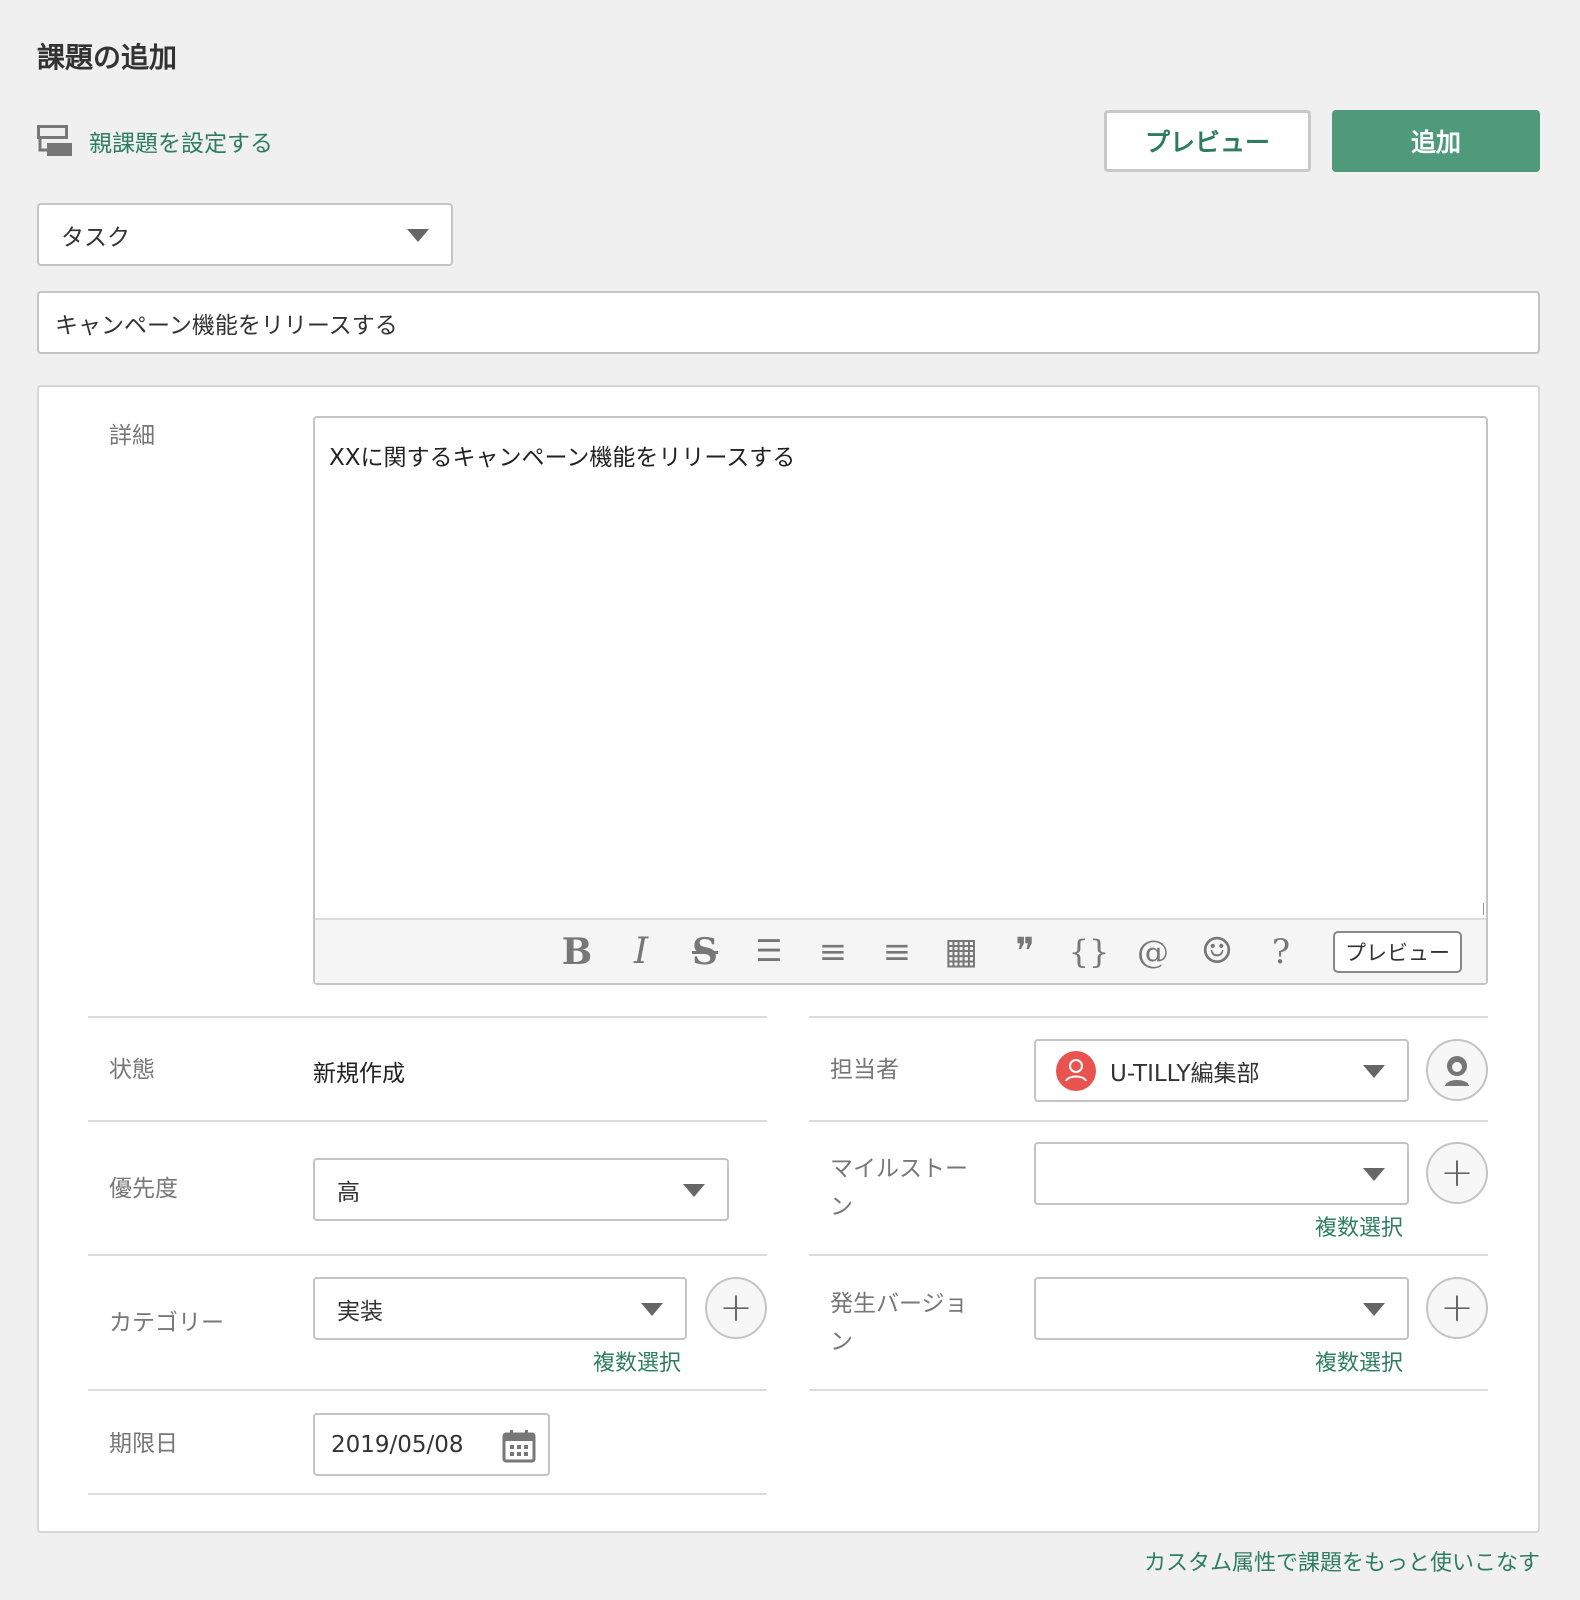 The image size is (1580, 1600). What do you see at coordinates (1478, 909) in the screenshot?
I see `resize-handle` at bounding box center [1478, 909].